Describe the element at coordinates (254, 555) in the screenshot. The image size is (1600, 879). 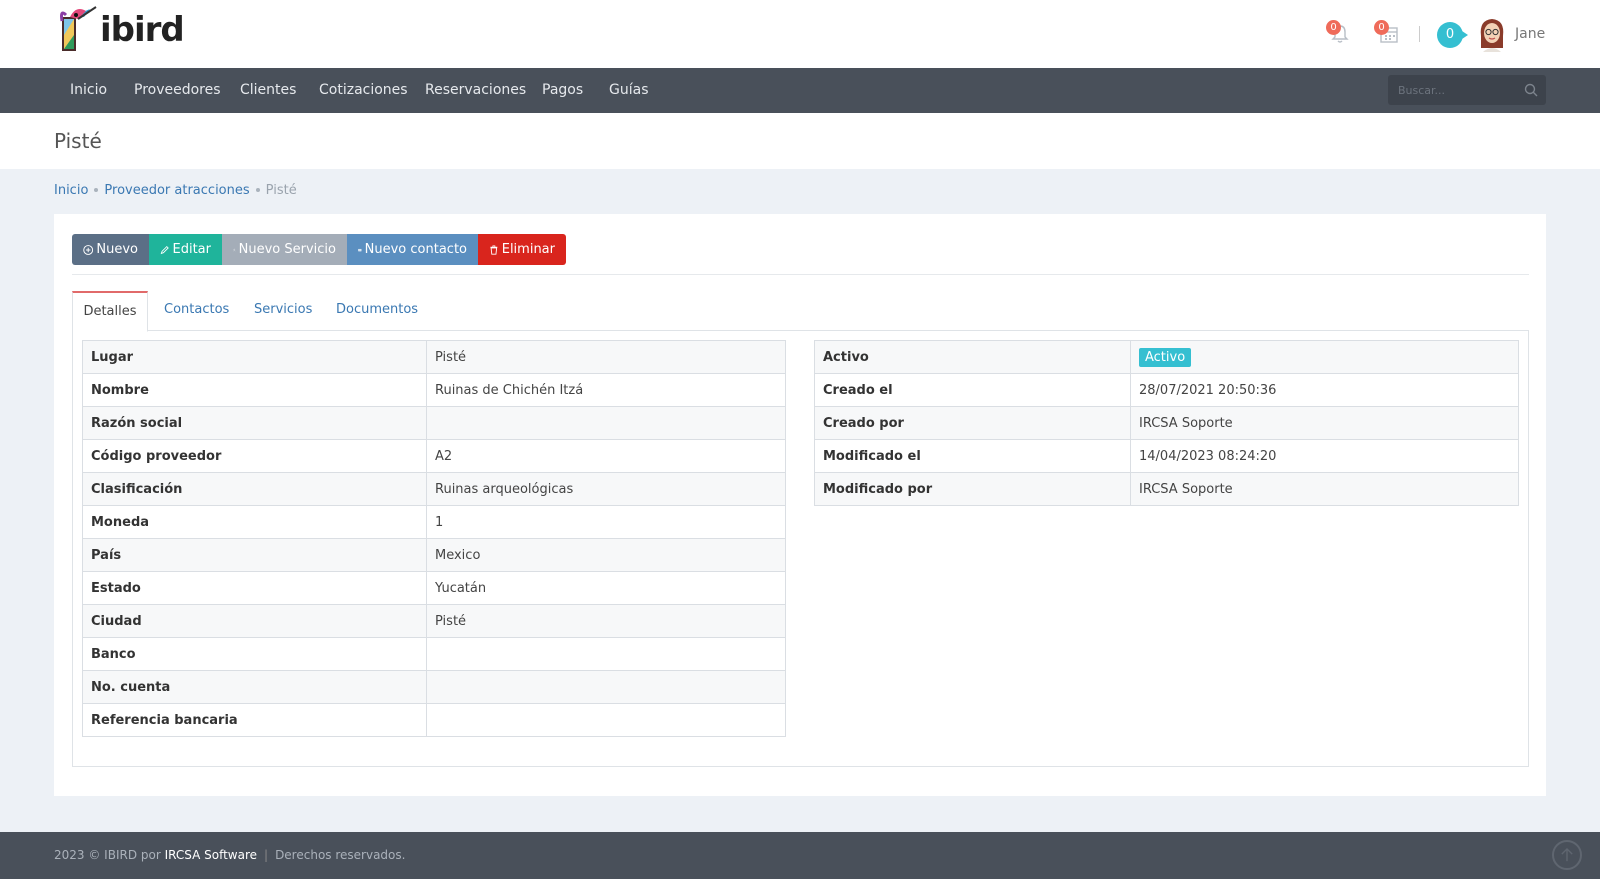
I see `detail-key: País` at that location.